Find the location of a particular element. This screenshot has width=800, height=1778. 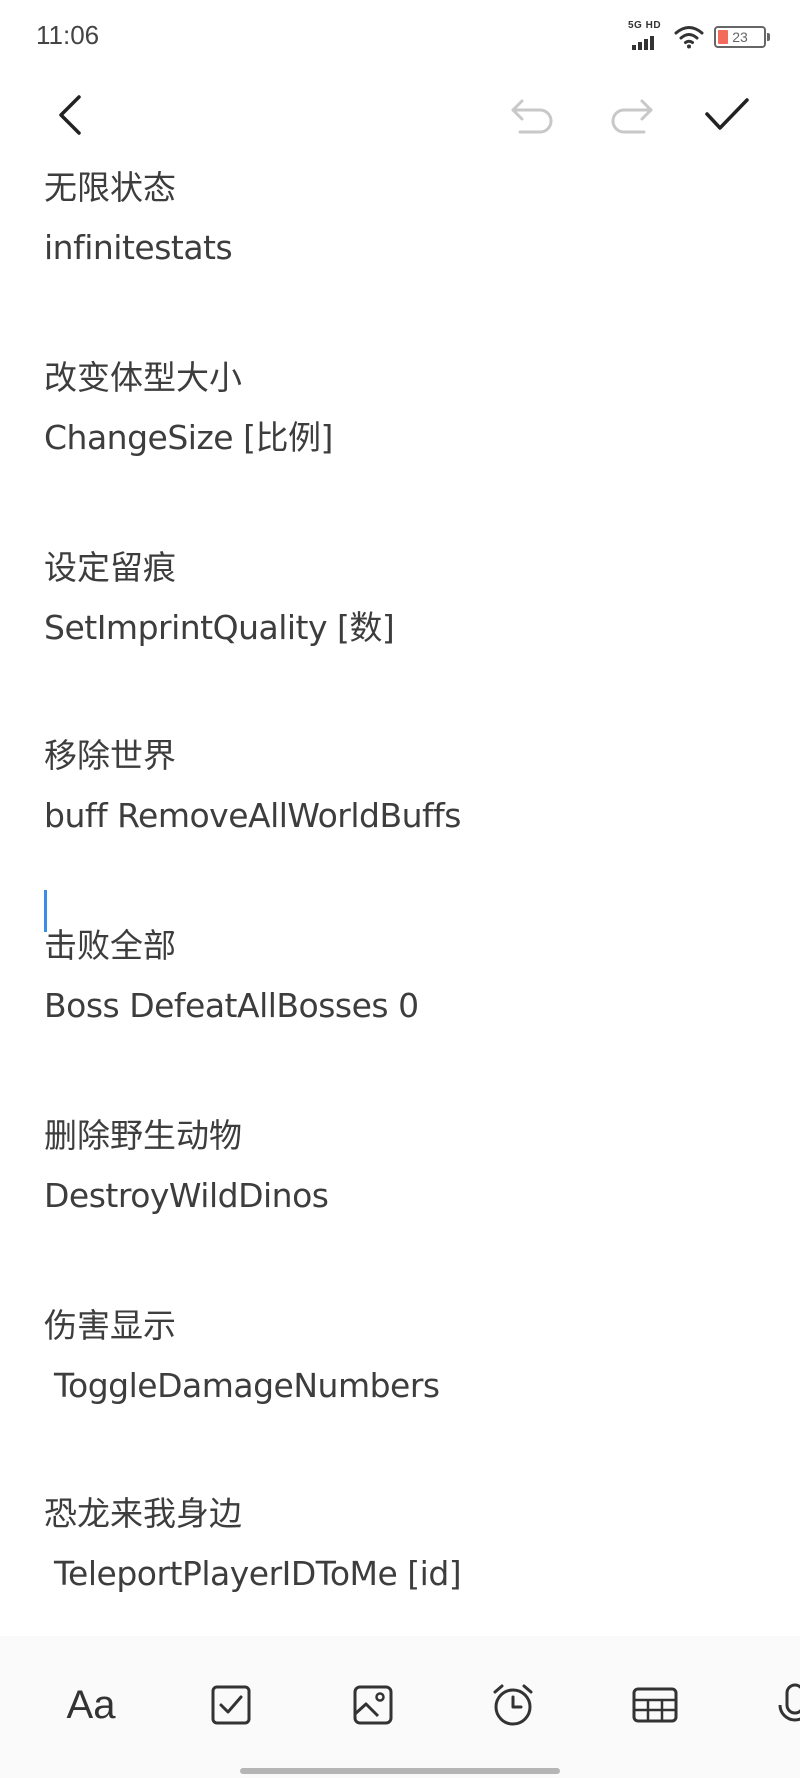

cellular-signal-icon: 5G HD is located at coordinates (646, 36).